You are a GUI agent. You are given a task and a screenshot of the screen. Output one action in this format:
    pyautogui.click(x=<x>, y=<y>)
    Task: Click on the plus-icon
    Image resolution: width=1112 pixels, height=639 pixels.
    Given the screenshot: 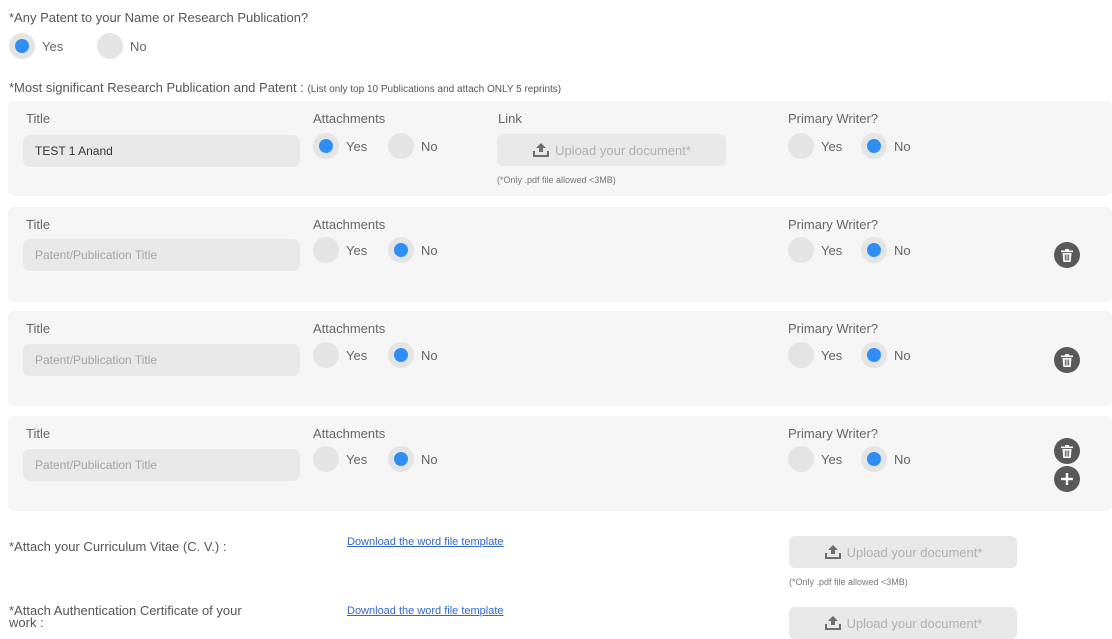 What is the action you would take?
    pyautogui.click(x=1067, y=479)
    